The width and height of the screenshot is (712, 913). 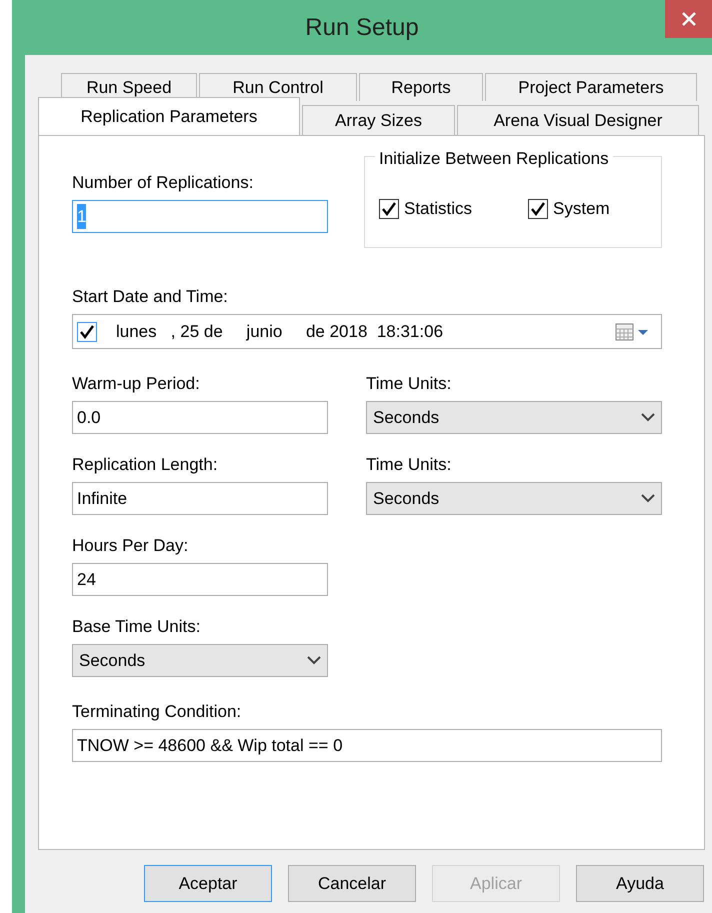 I want to click on tab: Array Sizes, so click(x=378, y=120).